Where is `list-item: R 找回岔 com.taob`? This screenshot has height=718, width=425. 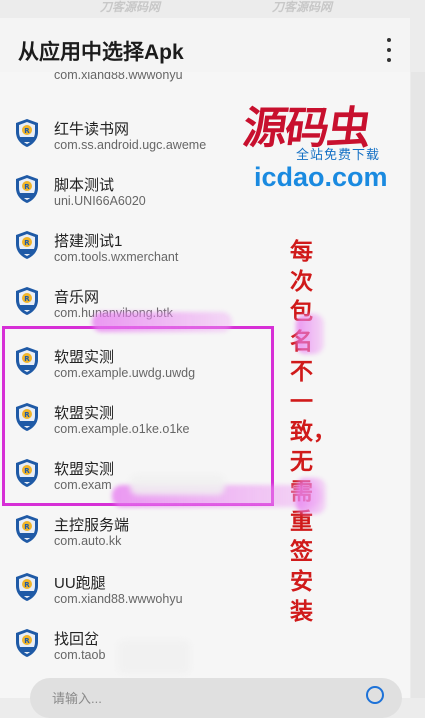 list-item: R 找回岔 com.taob is located at coordinates (205, 644).